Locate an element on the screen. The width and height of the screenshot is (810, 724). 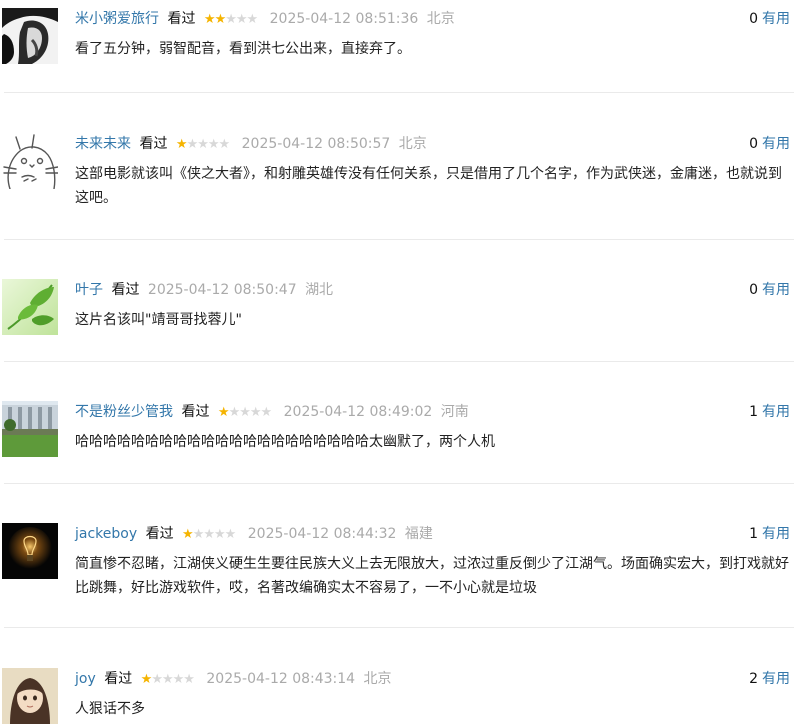
comment-location: 湖北 is located at coordinates (319, 290).